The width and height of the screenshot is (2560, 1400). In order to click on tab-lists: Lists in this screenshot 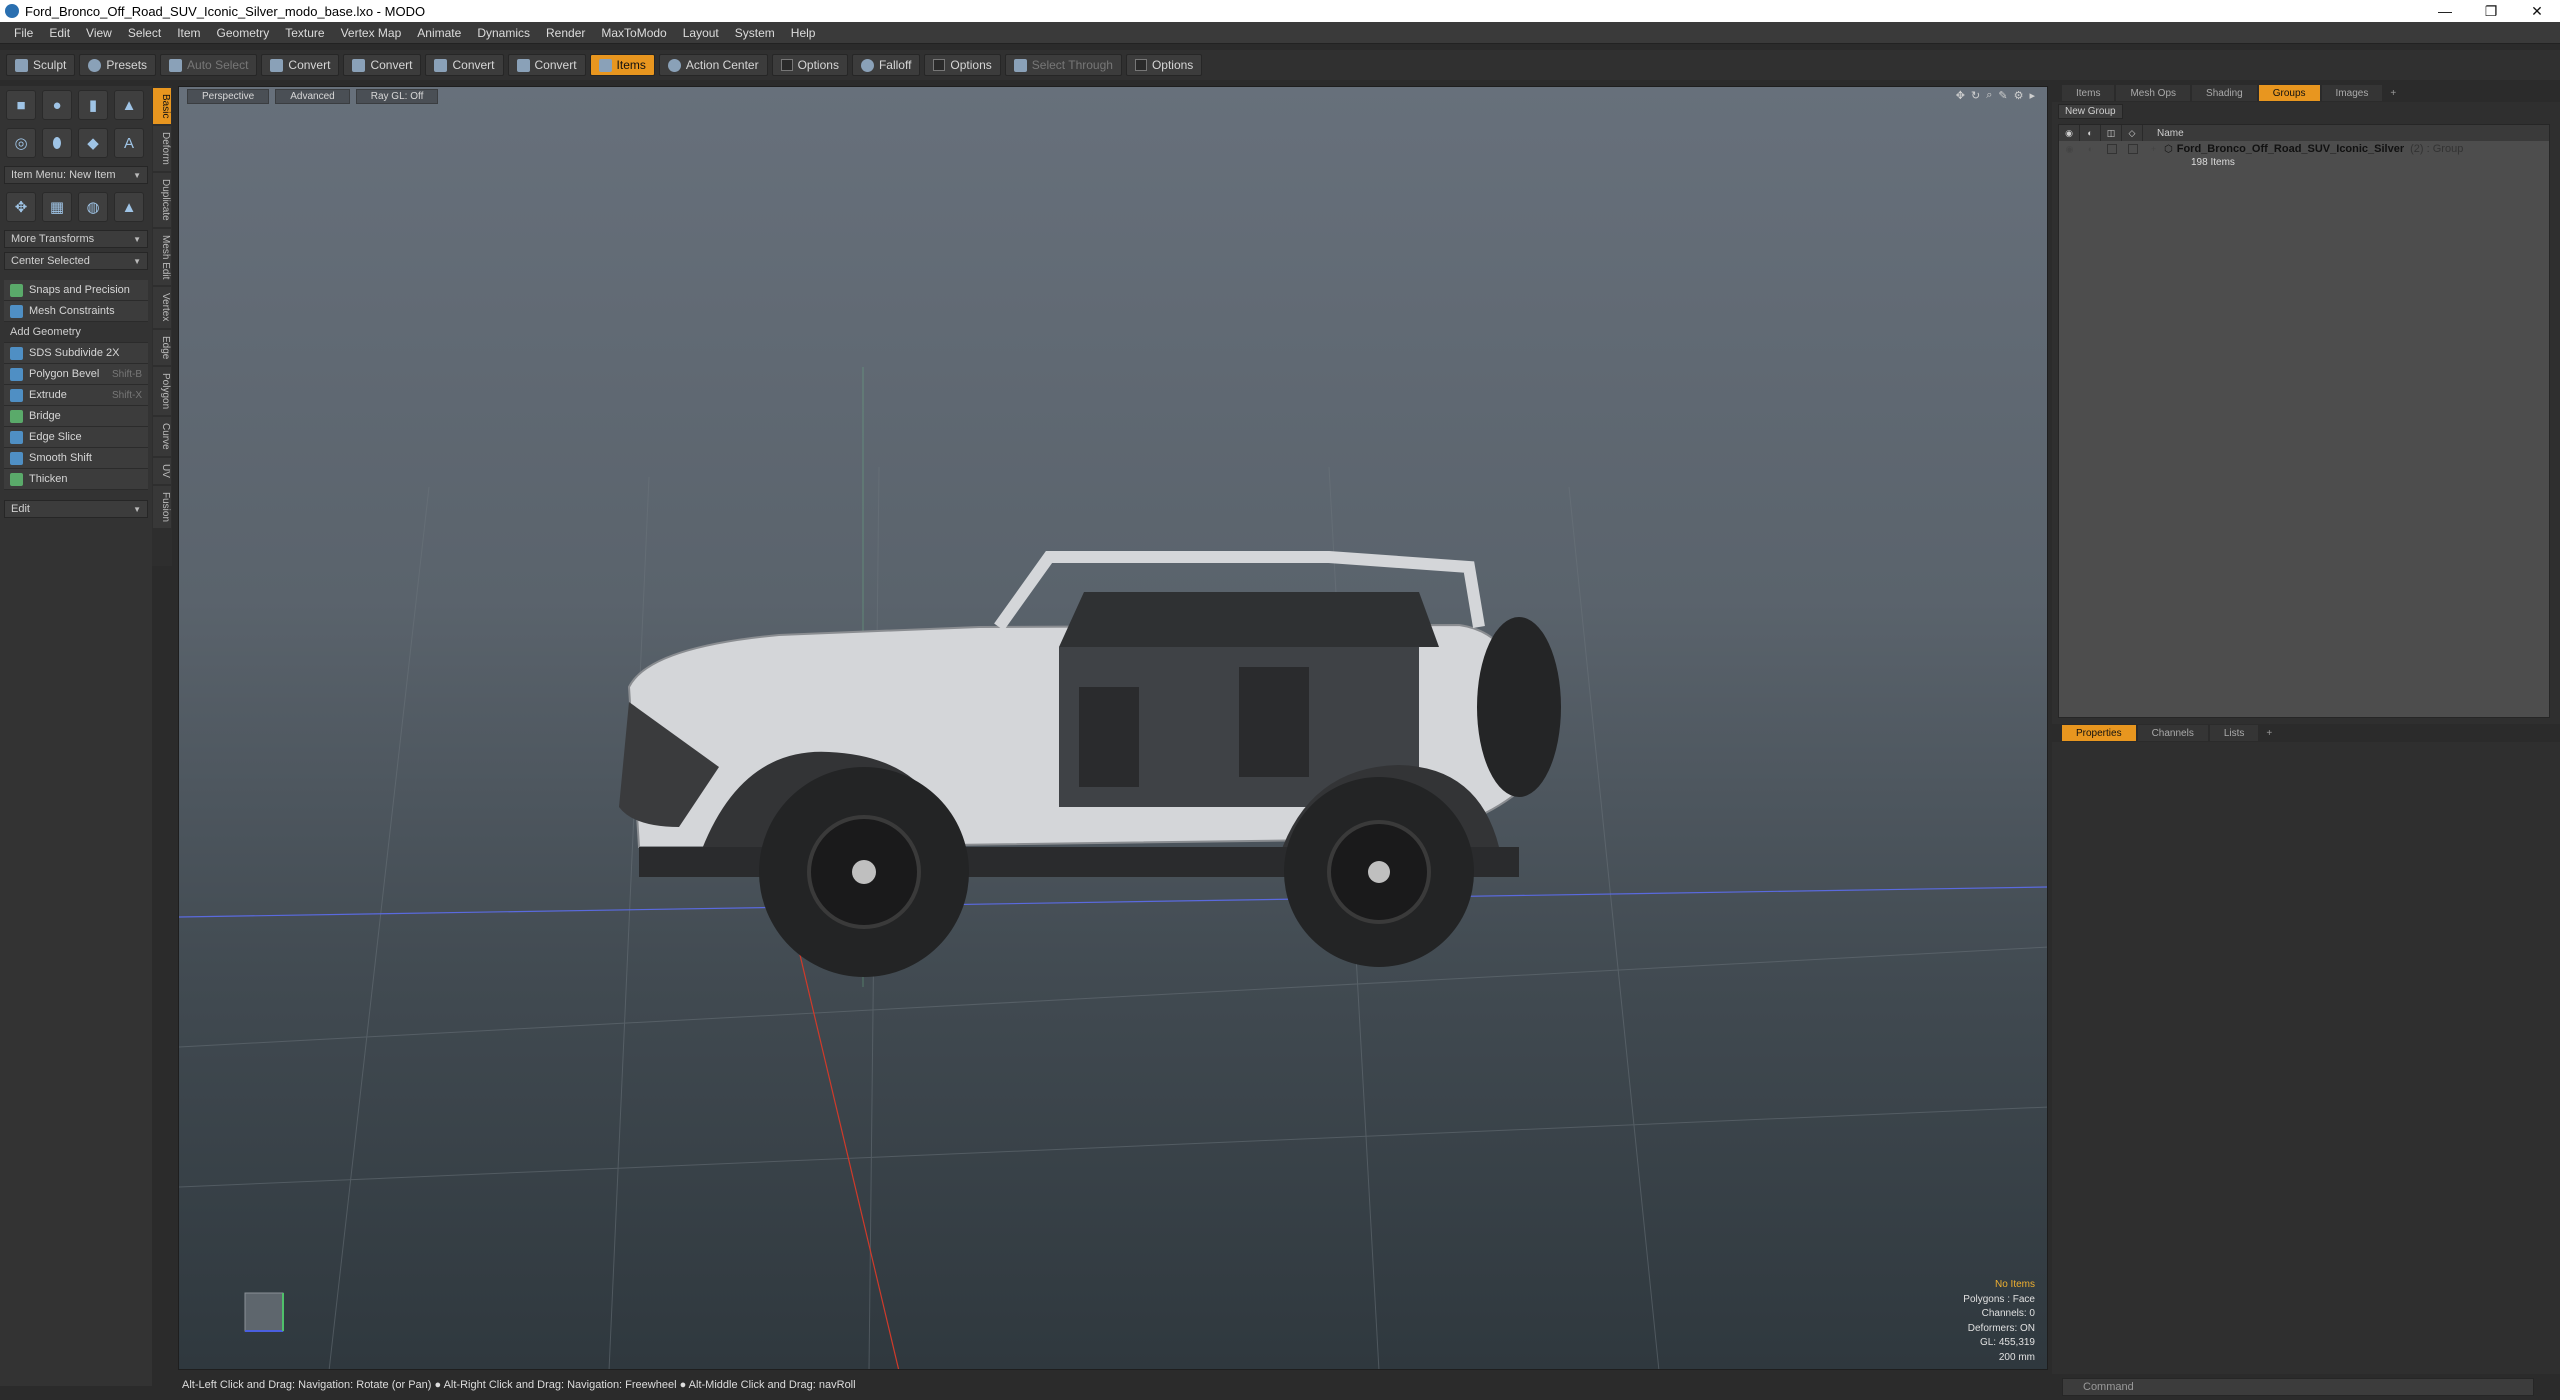, I will do `click(2234, 733)`.